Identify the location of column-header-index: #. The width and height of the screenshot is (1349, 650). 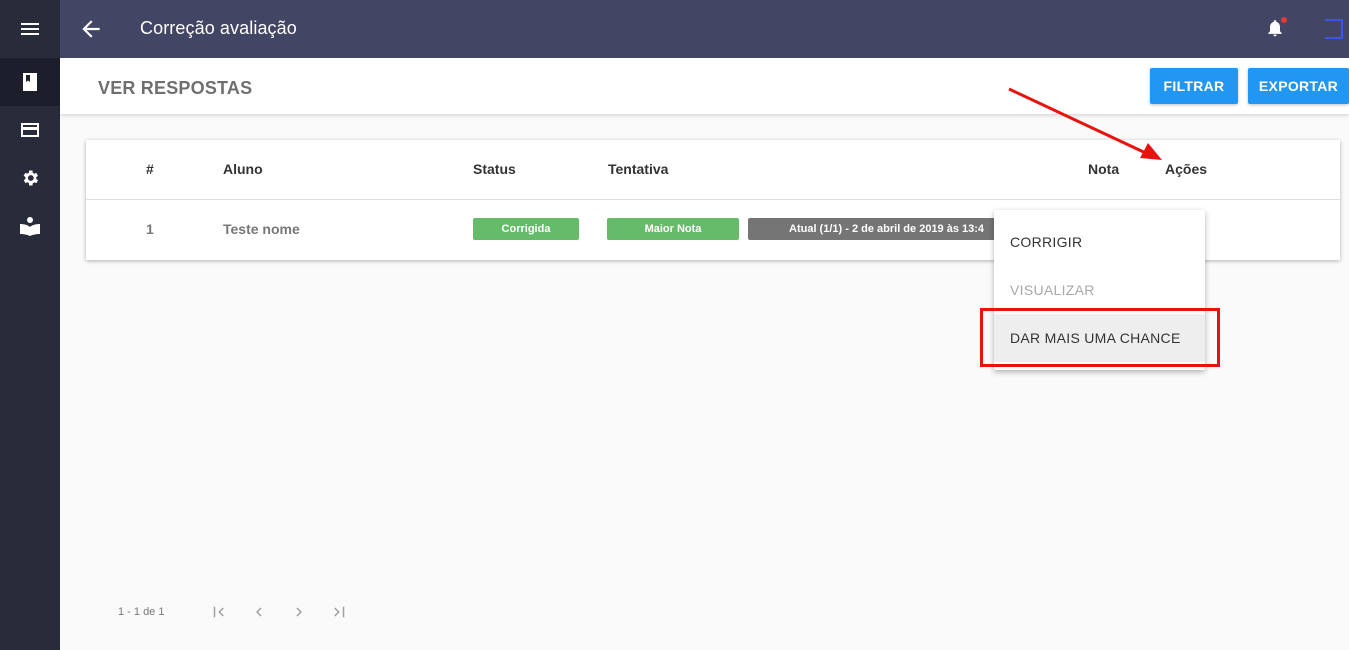
(150, 169).